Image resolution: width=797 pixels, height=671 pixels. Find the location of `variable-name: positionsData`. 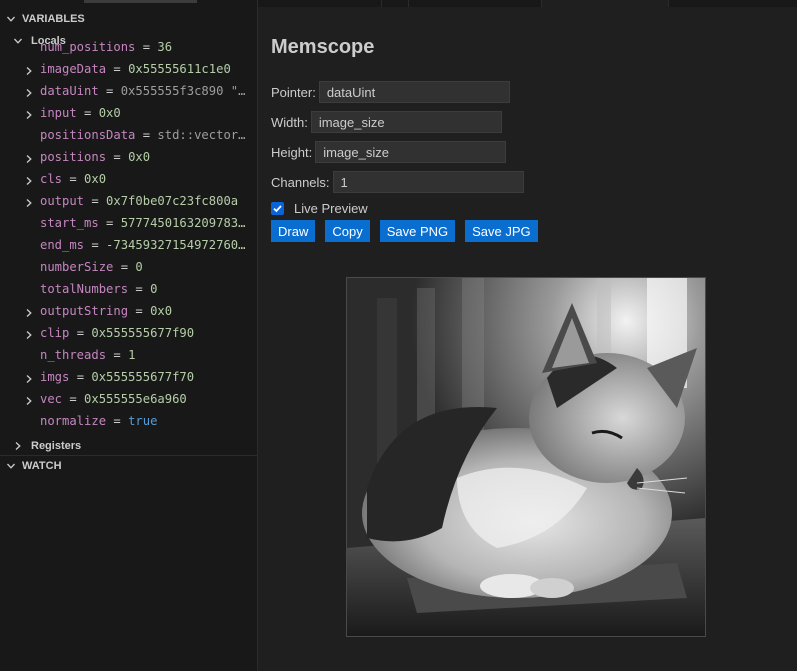

variable-name: positionsData is located at coordinates (88, 135).